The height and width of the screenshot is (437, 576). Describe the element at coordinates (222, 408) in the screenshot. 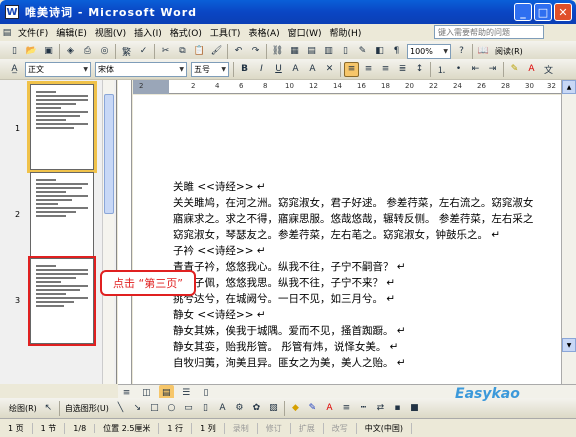

I see `wordart-icon: A` at that location.